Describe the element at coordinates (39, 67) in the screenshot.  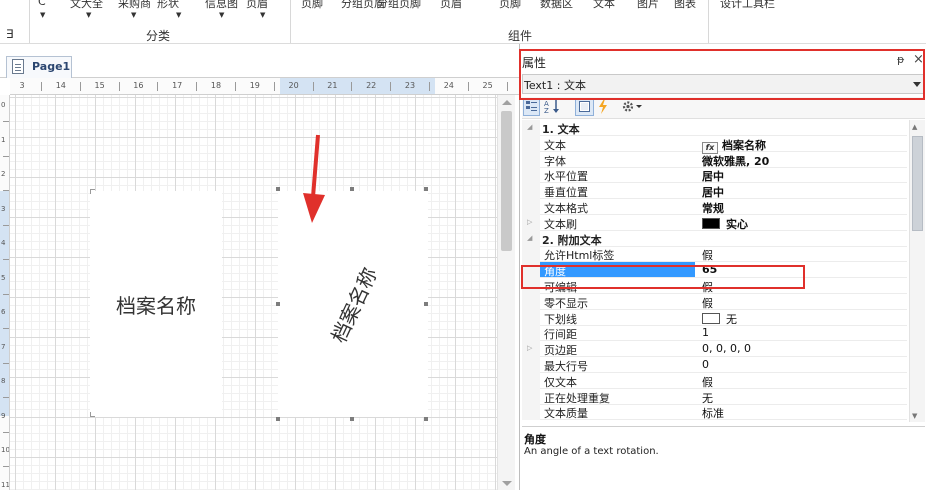
I see `tab-page1: Page1` at that location.